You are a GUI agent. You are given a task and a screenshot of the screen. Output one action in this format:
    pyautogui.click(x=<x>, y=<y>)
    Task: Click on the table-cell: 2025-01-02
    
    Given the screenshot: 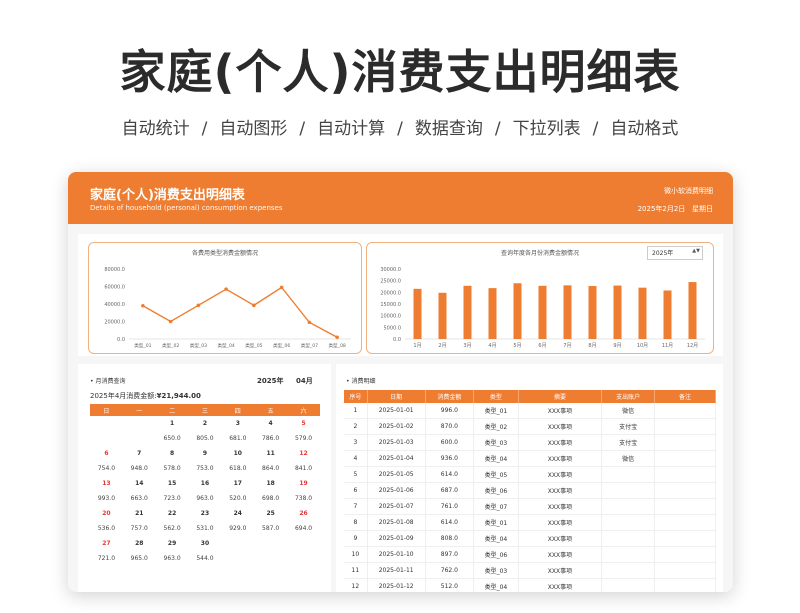 What is the action you would take?
    pyautogui.click(x=396, y=426)
    